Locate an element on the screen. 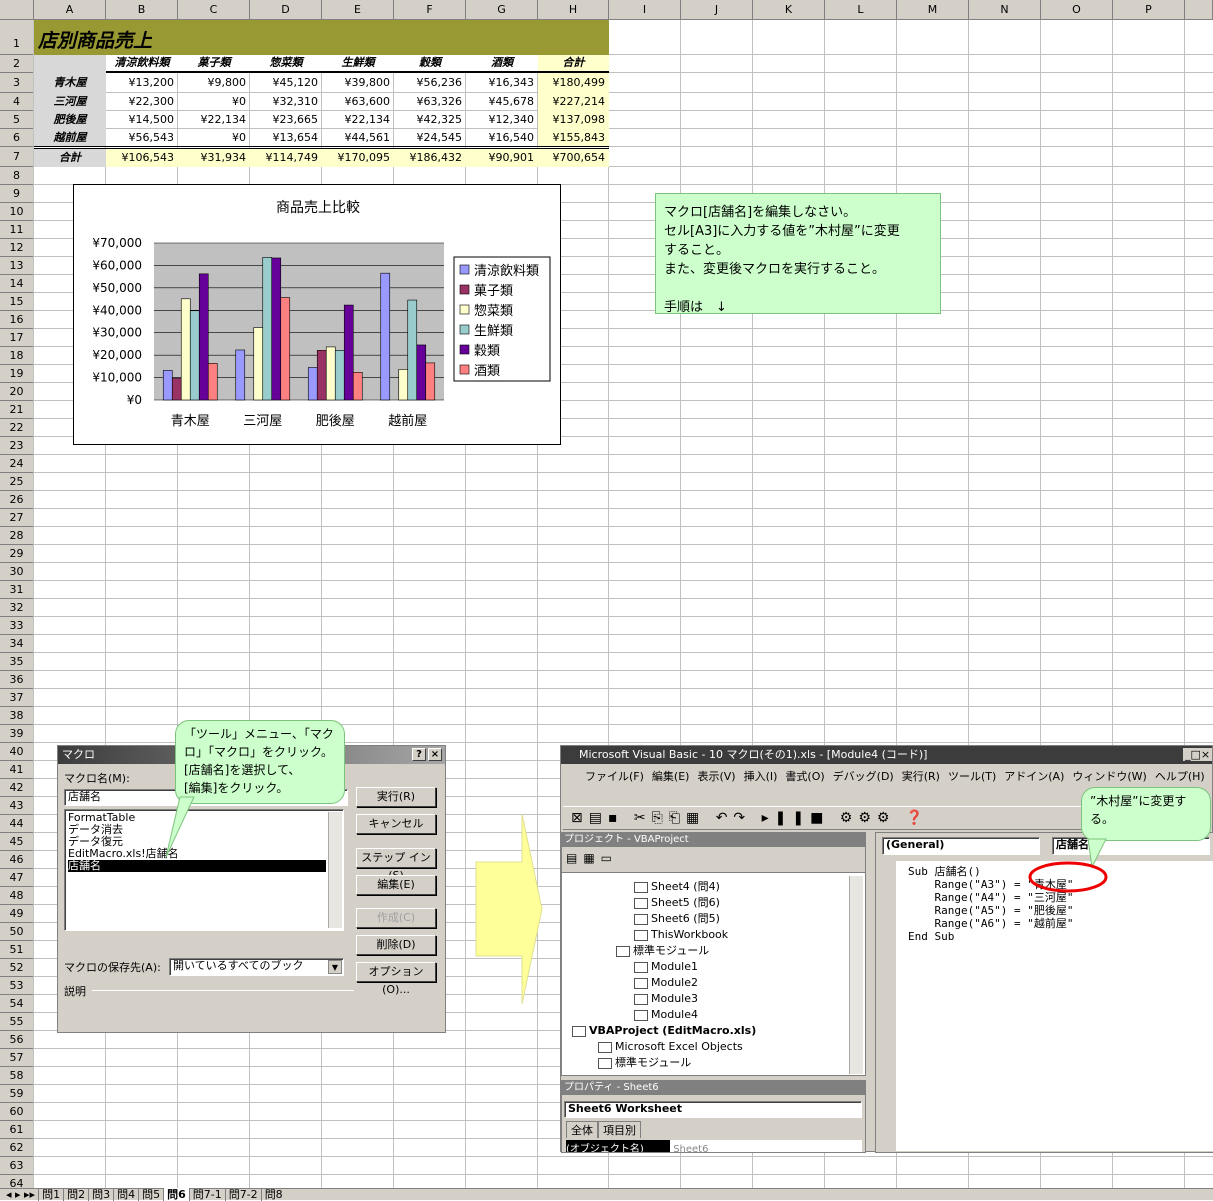  column-header-F: F is located at coordinates (430, 10).